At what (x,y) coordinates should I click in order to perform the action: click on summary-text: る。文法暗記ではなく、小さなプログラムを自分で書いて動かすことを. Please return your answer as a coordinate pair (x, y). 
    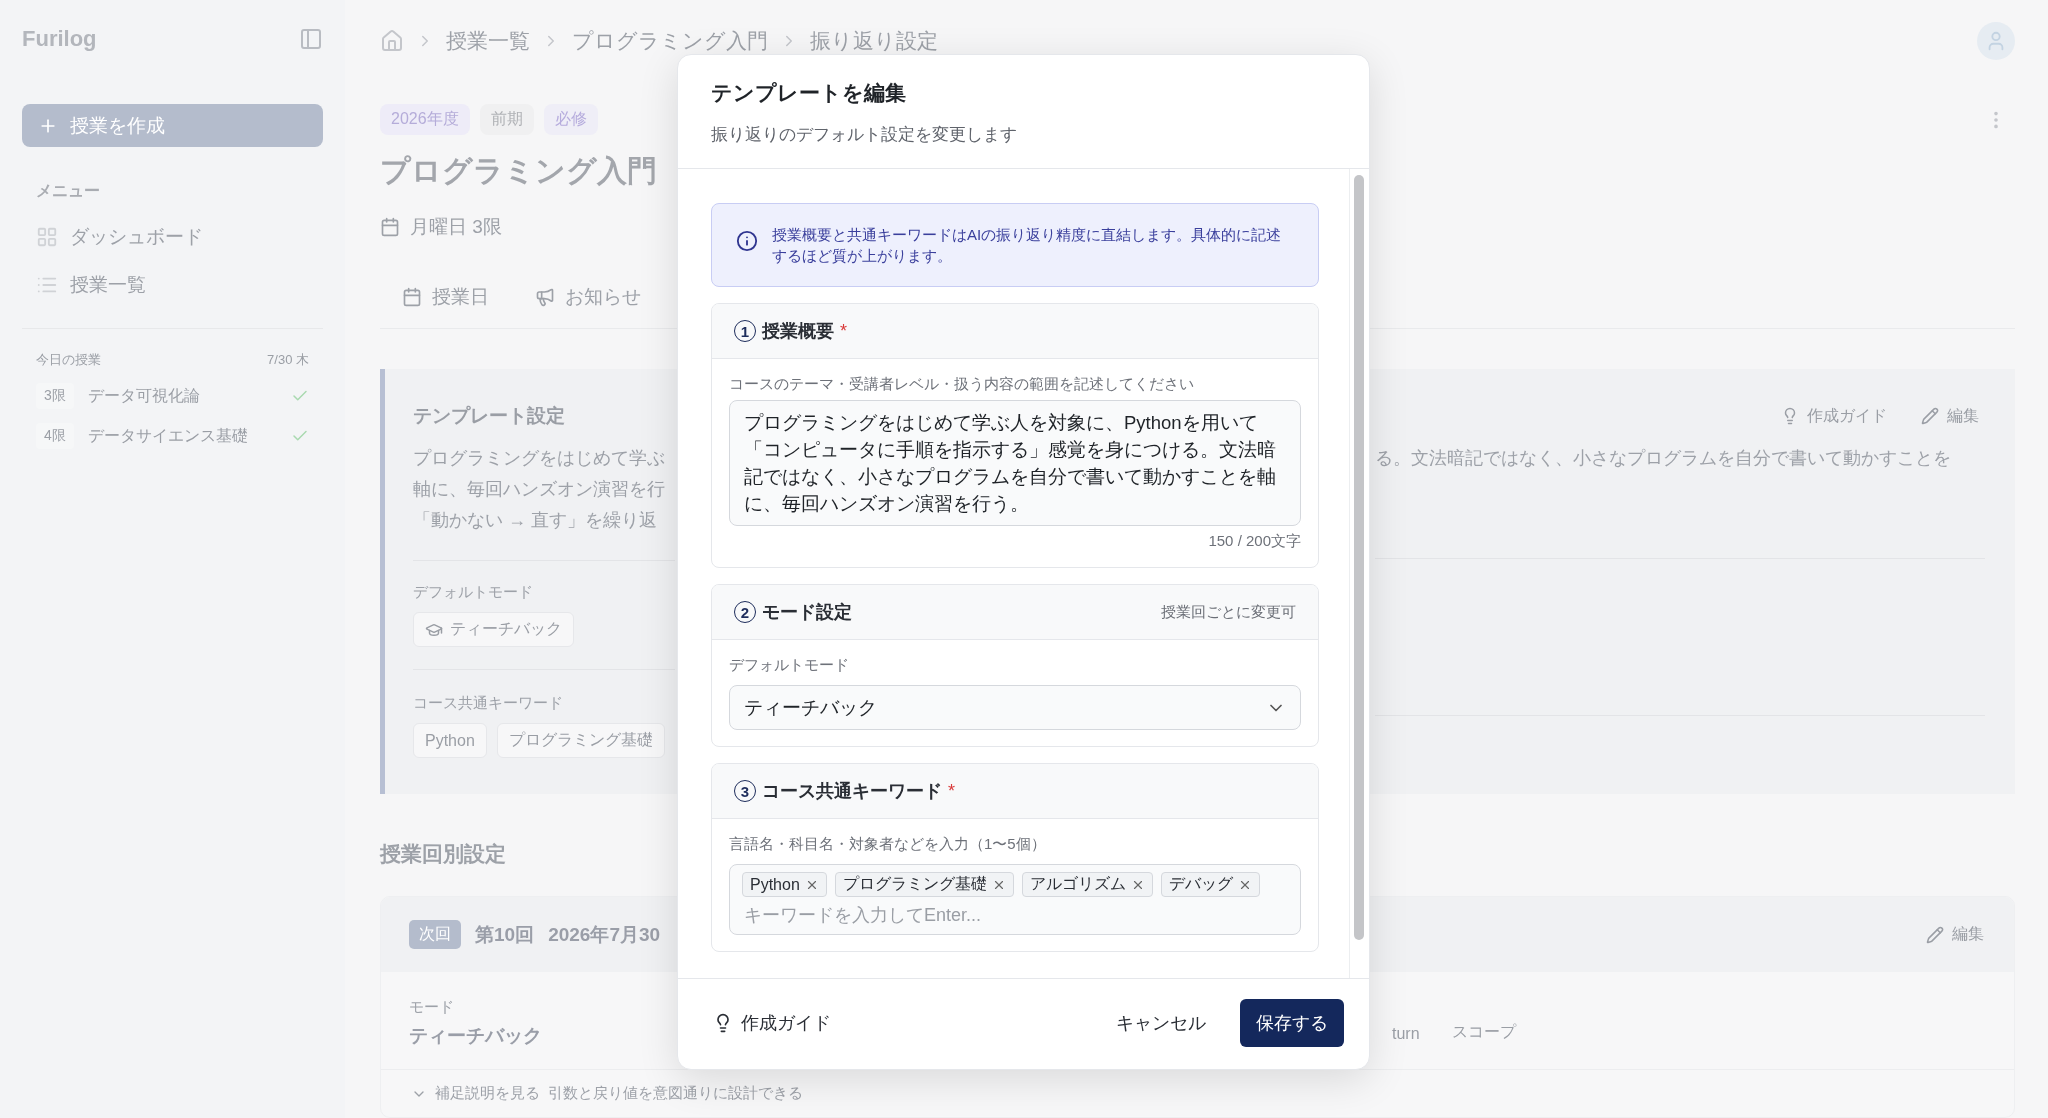
    Looking at the image, I should click on (1663, 459).